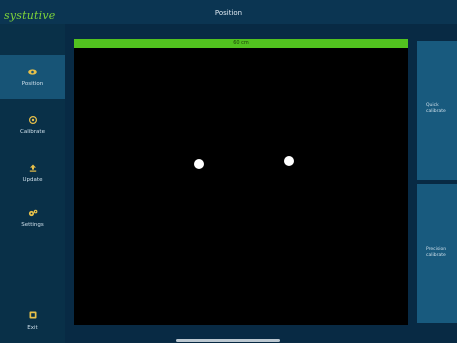 The height and width of the screenshot is (343, 457). I want to click on exit-button: Exit, so click(32, 321).